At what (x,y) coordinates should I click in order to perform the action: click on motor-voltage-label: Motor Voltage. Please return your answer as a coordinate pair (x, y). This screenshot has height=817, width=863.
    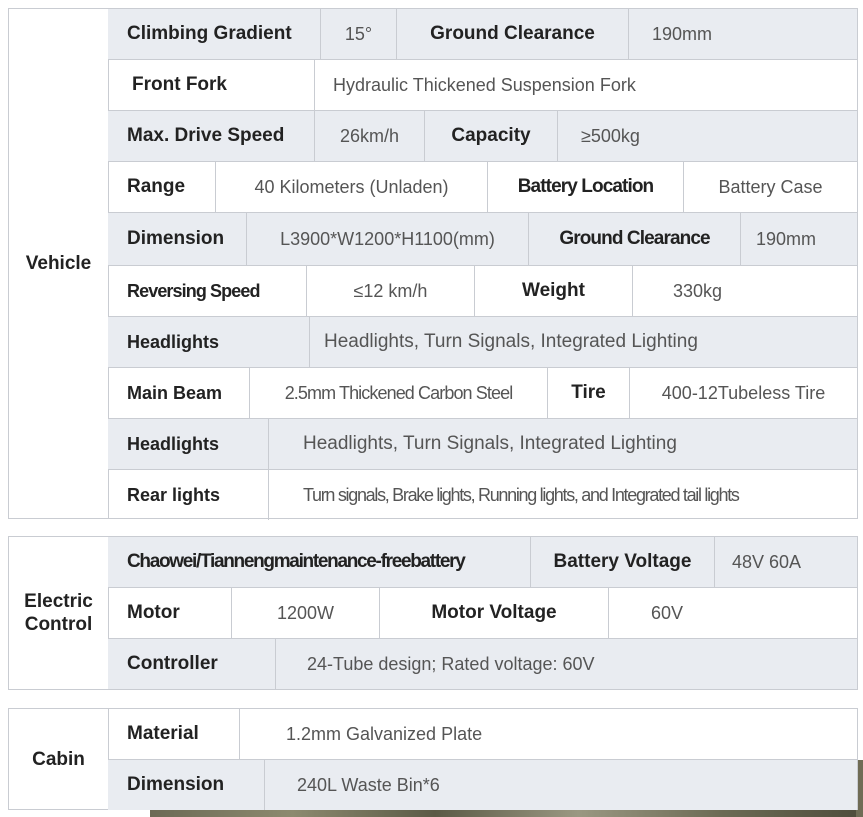
    Looking at the image, I should click on (494, 613).